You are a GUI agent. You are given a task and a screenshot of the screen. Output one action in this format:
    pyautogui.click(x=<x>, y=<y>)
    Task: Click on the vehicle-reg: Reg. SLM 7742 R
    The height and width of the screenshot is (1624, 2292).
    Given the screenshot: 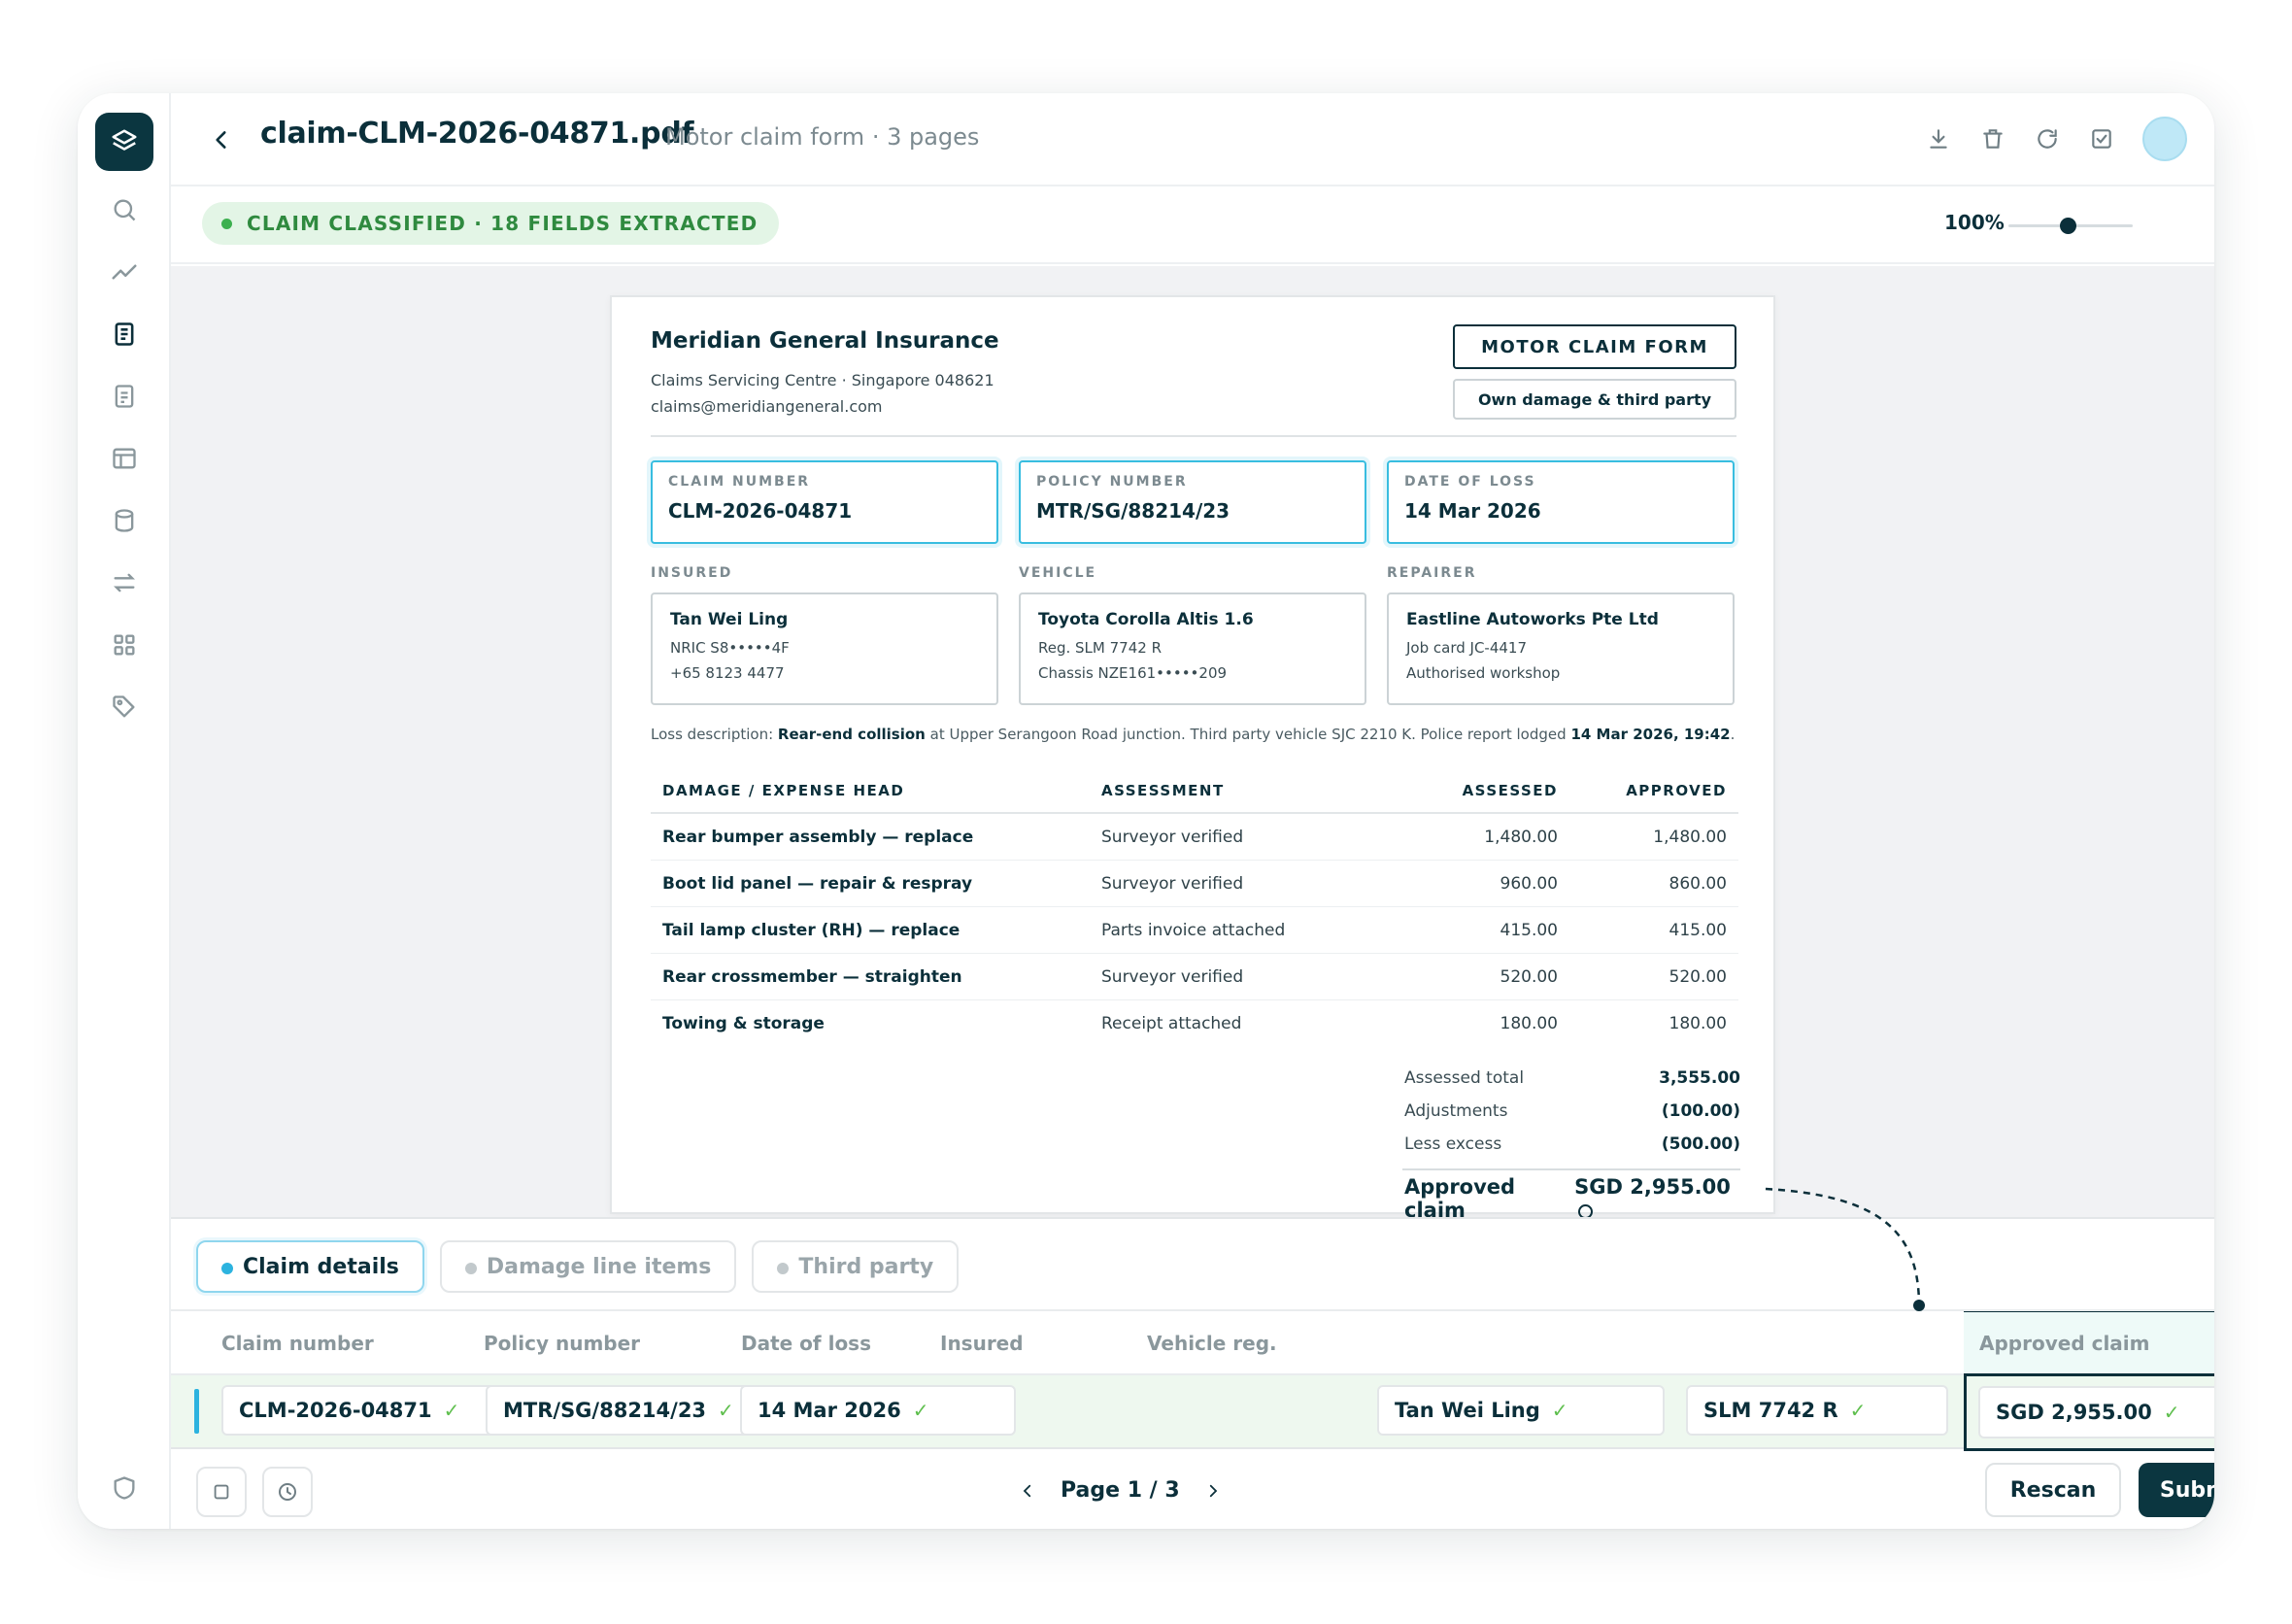 What is the action you would take?
    pyautogui.click(x=1100, y=648)
    